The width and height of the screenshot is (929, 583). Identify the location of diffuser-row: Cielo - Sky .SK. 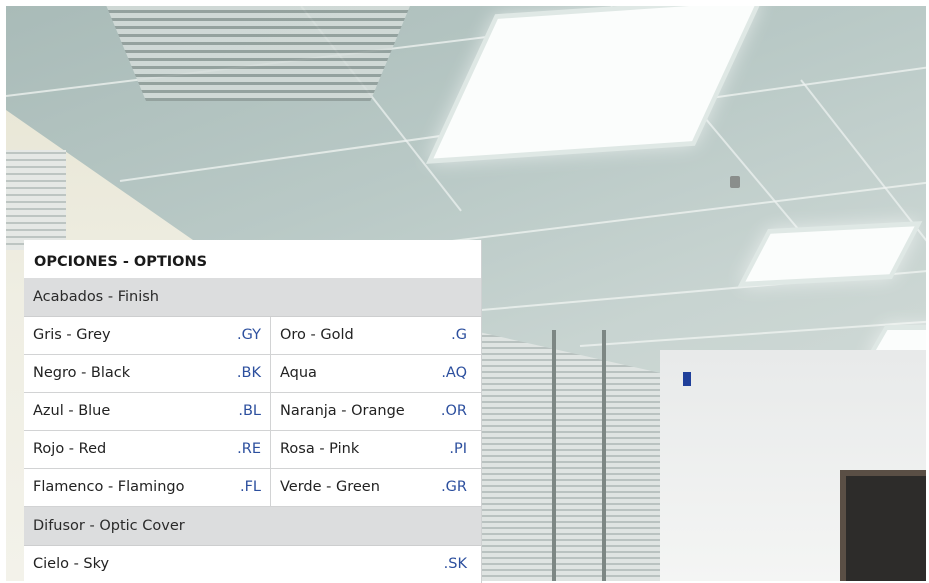
(252, 564).